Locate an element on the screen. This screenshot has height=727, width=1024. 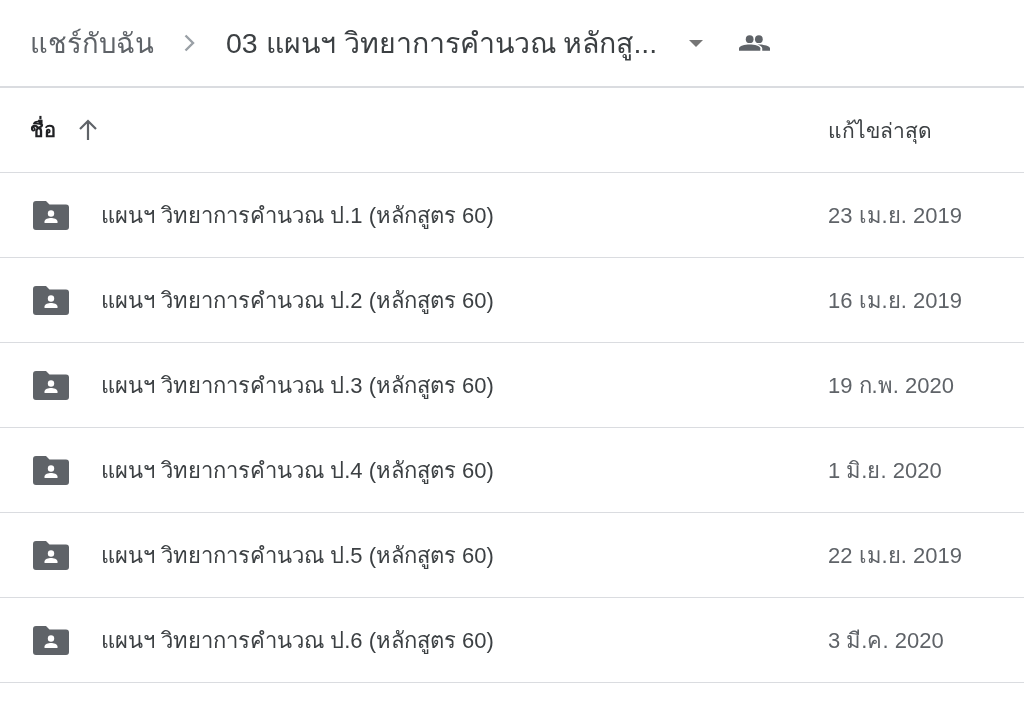
breadcrumb-link: แชร์กับฉัน is located at coordinates (92, 43).